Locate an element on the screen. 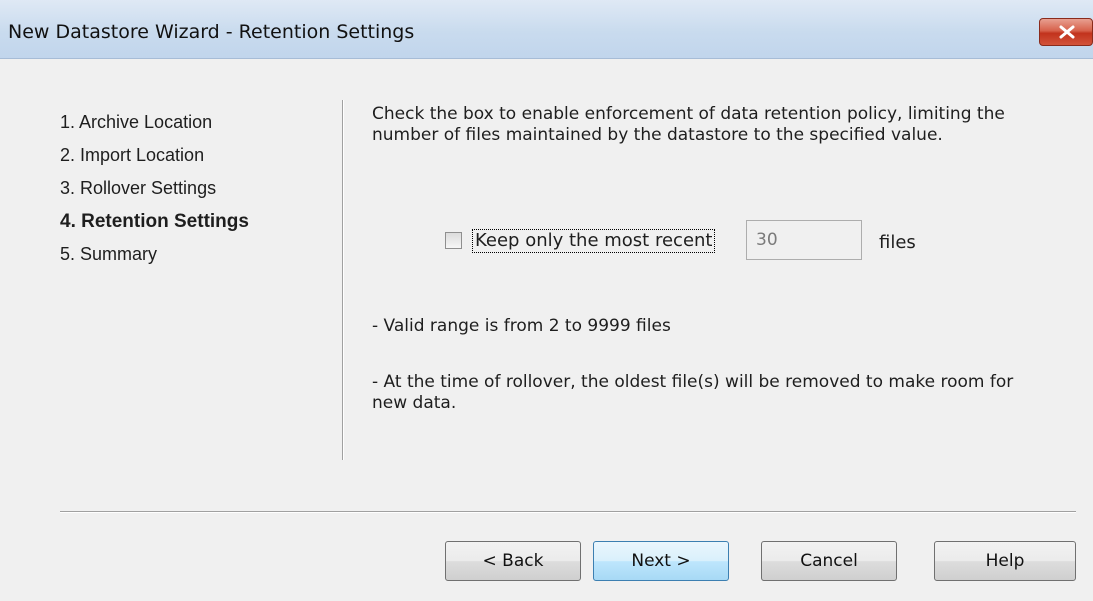 The width and height of the screenshot is (1093, 601). step-import-location: 2. Import Location is located at coordinates (132, 155).